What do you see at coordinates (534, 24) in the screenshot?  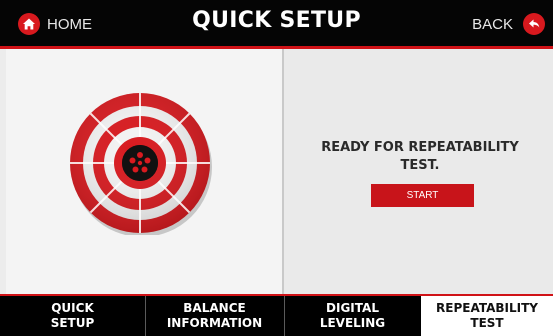 I see `back-arrow-icon` at bounding box center [534, 24].